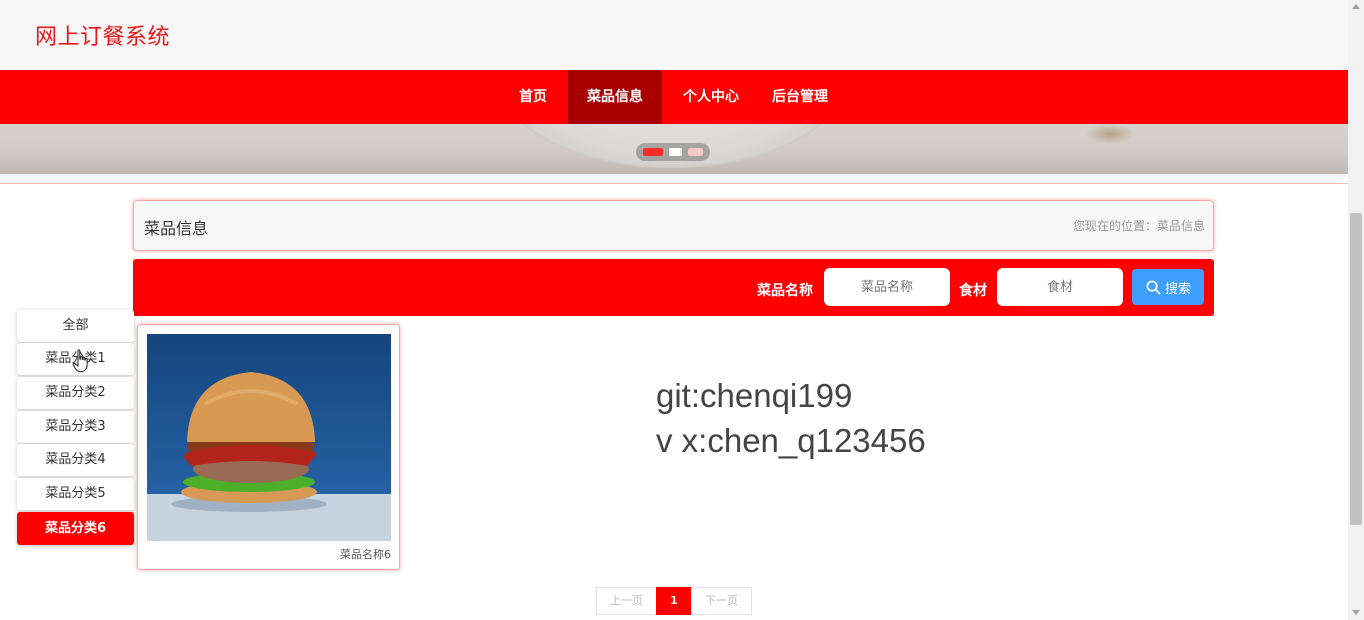 The width and height of the screenshot is (1364, 620). I want to click on category-item-3: 菜品分类3, so click(75, 427).